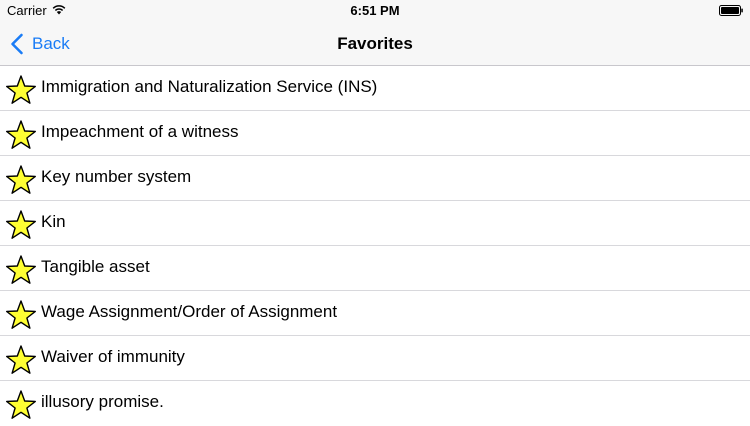  I want to click on list-item: Kin, so click(375, 223).